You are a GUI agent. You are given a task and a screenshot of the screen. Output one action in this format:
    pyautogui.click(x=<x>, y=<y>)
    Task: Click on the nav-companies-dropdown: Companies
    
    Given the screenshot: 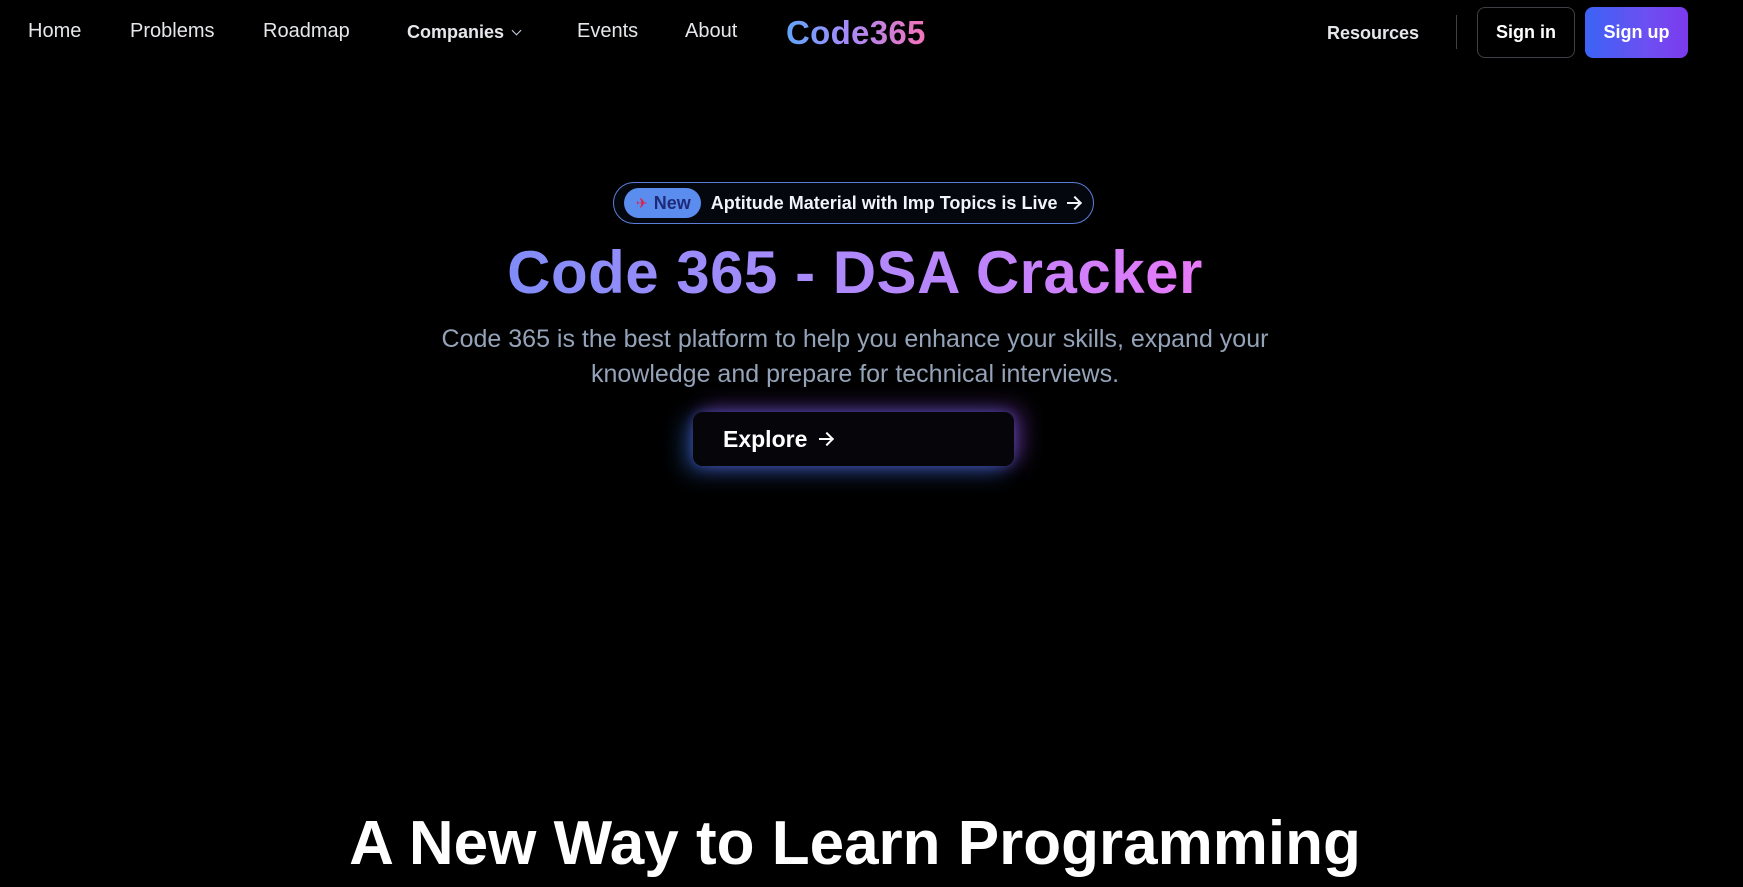 What is the action you would take?
    pyautogui.click(x=464, y=32)
    